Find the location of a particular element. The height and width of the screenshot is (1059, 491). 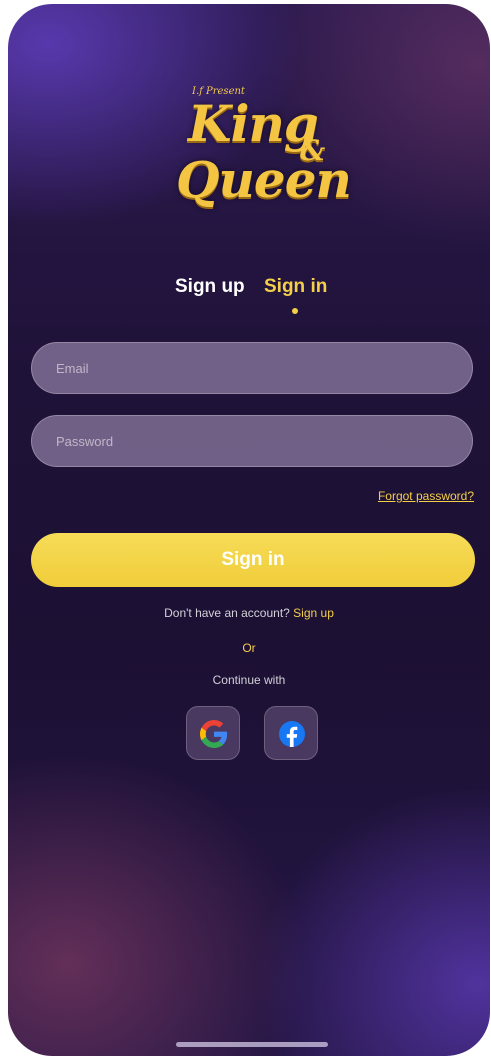

google-icon is located at coordinates (214, 734).